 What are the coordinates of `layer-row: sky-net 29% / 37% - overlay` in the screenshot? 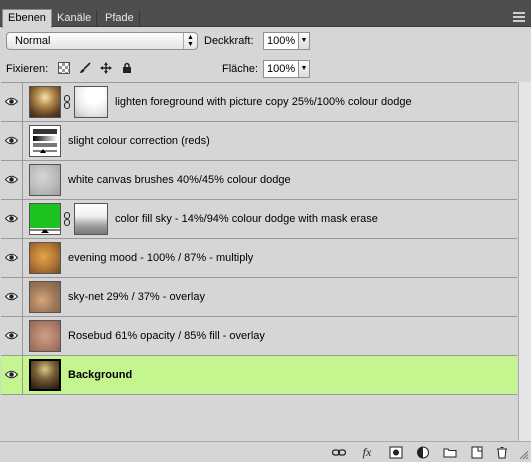 It's located at (259, 297).